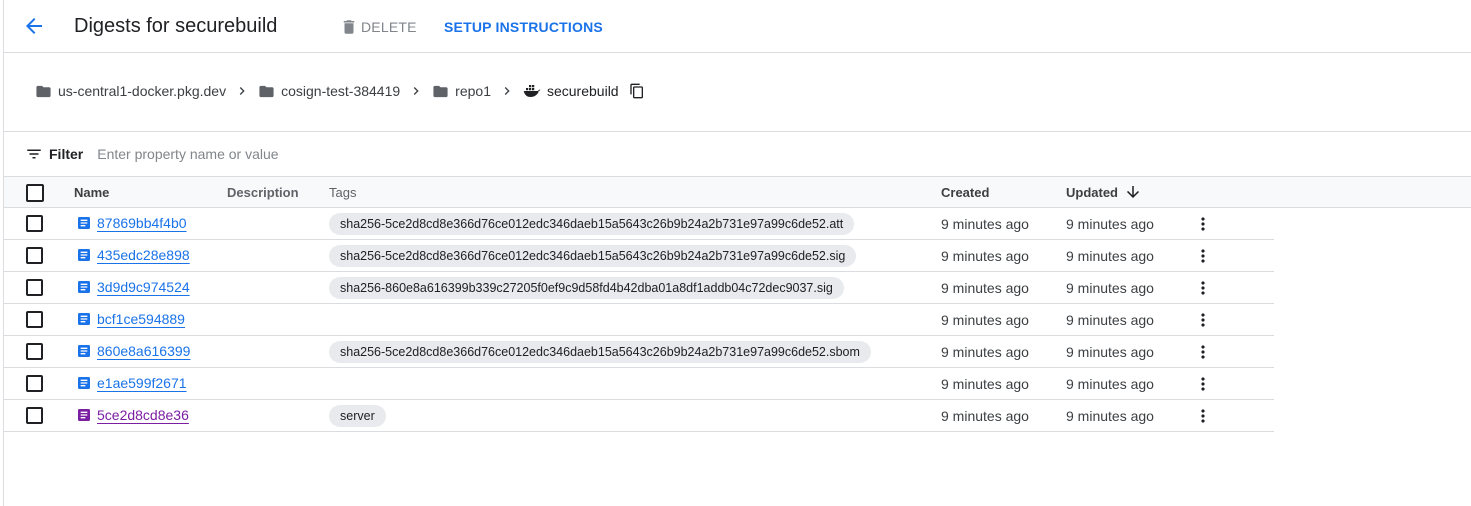  I want to click on digest-name-link: 5ce2d8cd8e36, so click(132, 415).